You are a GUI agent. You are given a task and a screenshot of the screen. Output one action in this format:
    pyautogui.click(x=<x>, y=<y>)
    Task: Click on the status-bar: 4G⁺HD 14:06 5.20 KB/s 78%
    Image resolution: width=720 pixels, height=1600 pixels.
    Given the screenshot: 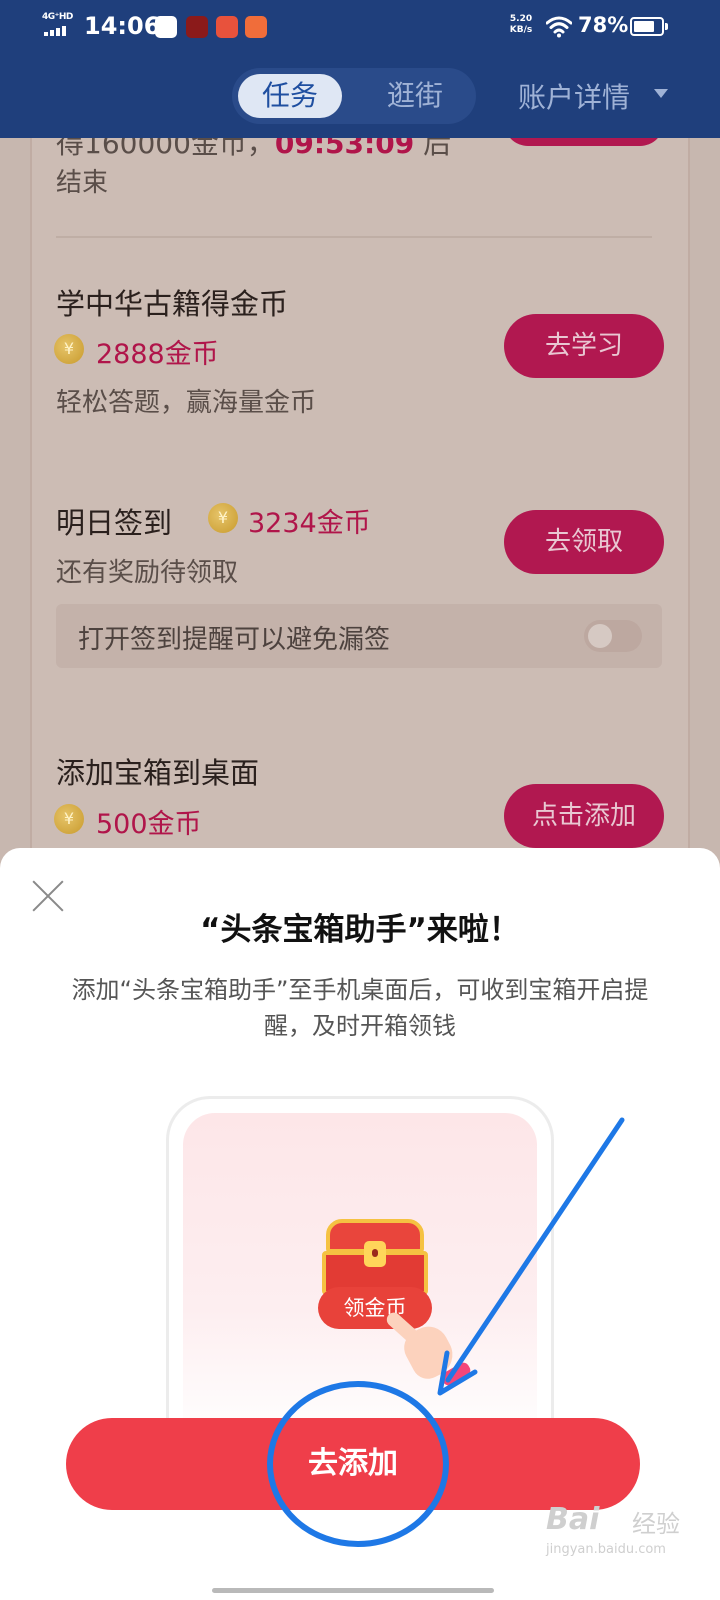 What is the action you would take?
    pyautogui.click(x=360, y=28)
    